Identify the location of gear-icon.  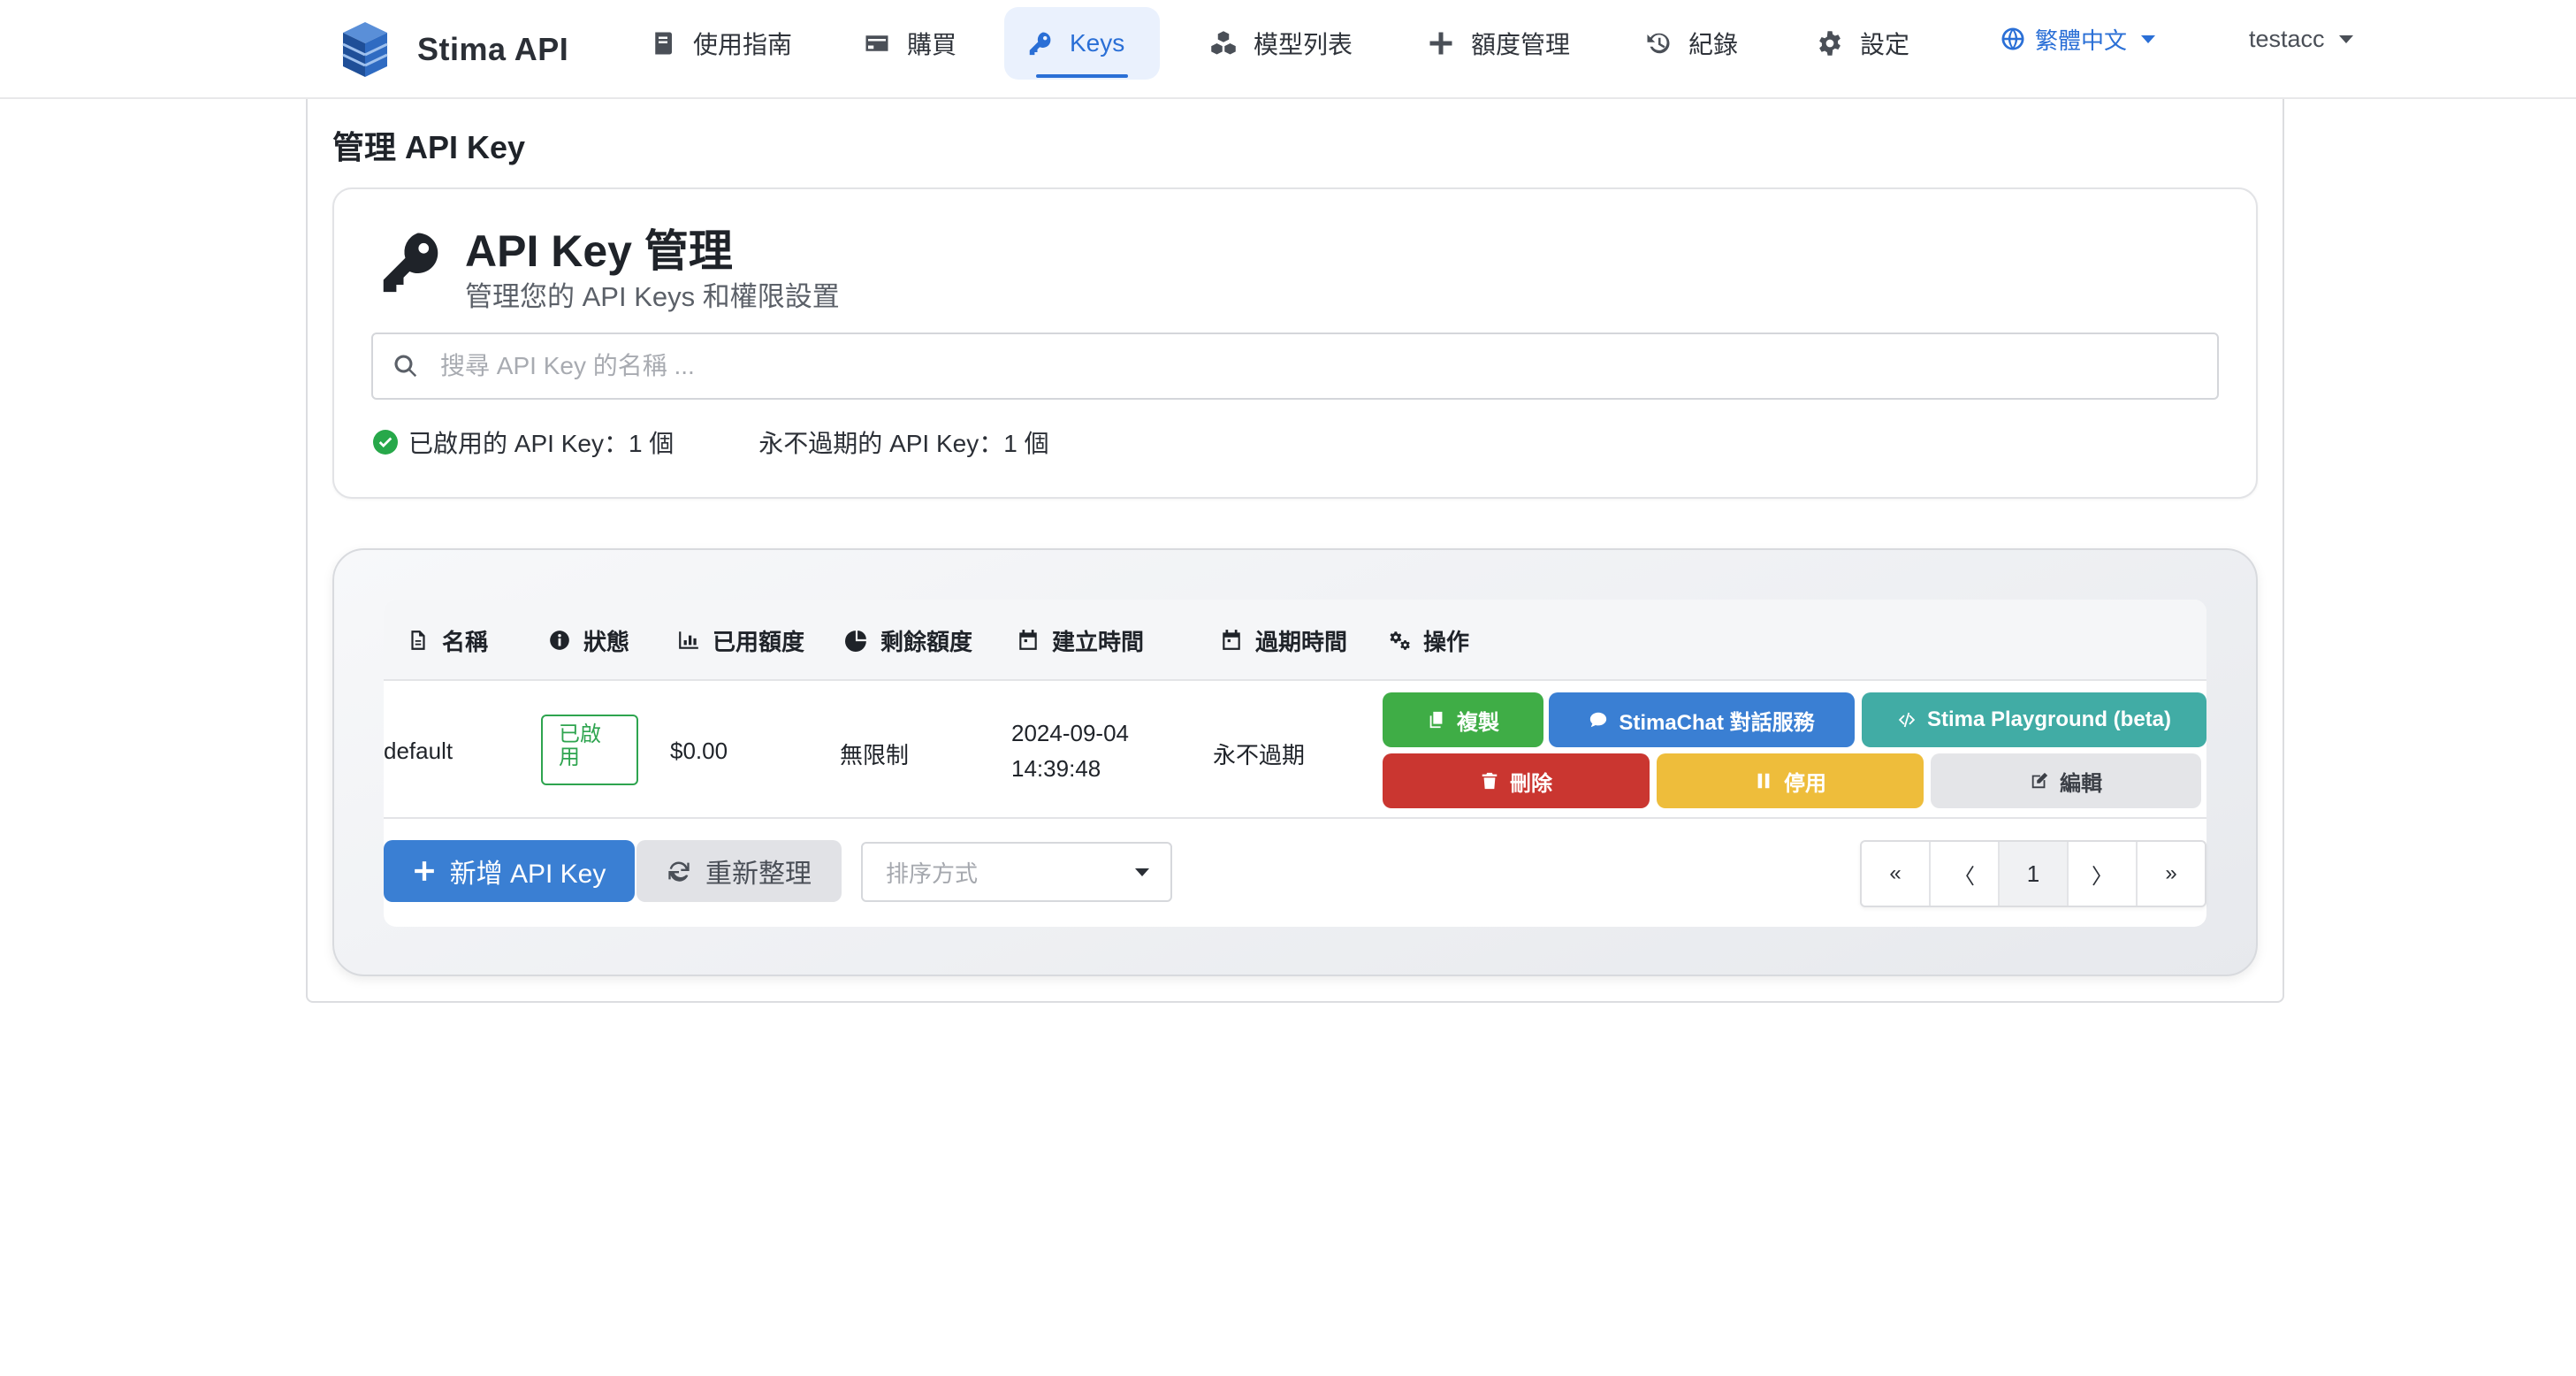
(1830, 43).